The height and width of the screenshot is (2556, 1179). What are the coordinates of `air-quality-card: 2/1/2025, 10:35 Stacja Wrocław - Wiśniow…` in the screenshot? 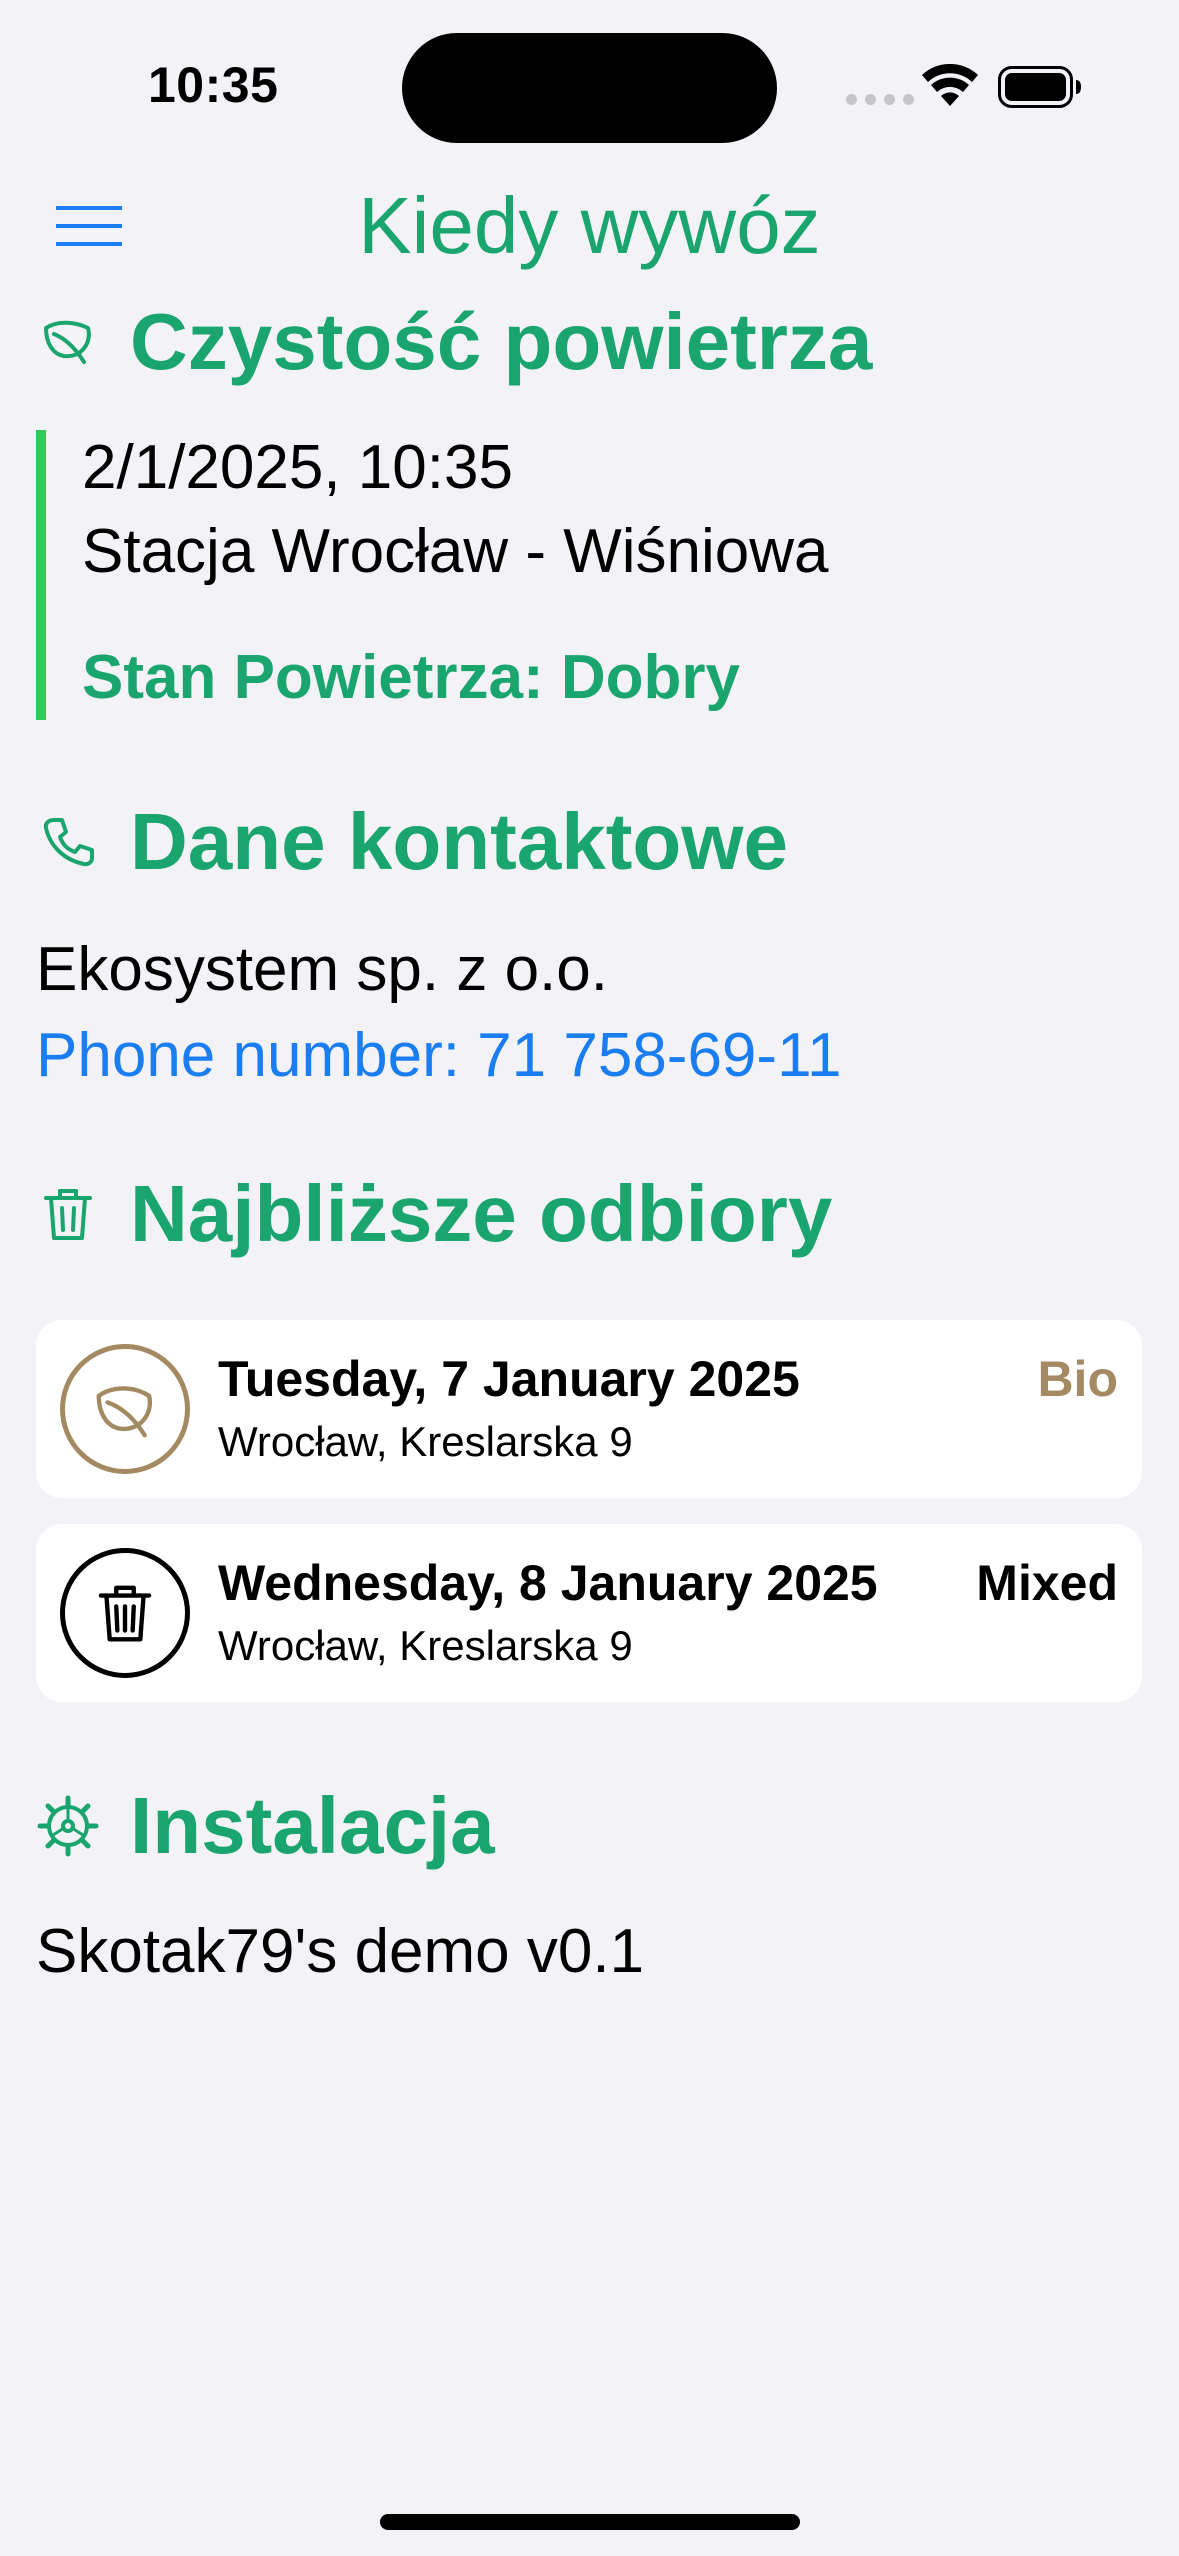 It's located at (536, 575).